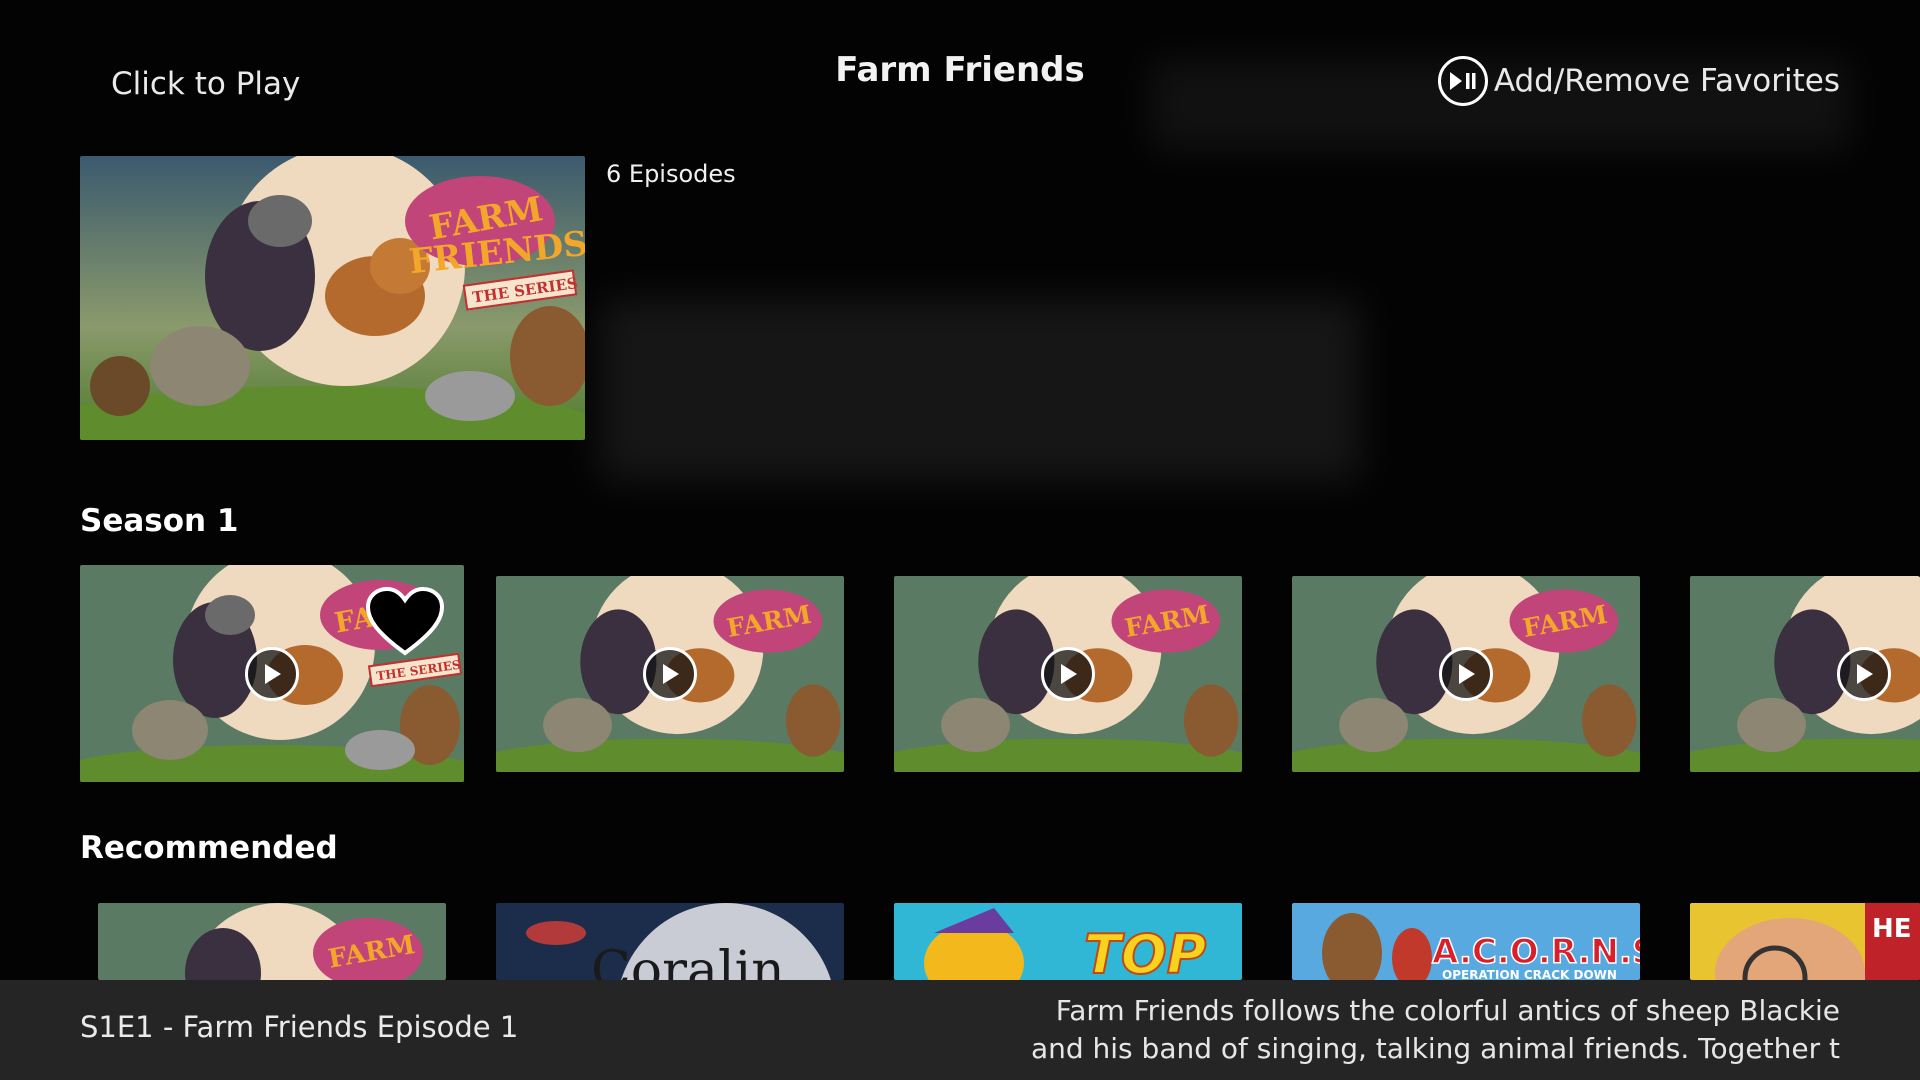  What do you see at coordinates (299, 1027) in the screenshot?
I see `selected-episode-label: S1E1 - Farm Friends Episode 1` at bounding box center [299, 1027].